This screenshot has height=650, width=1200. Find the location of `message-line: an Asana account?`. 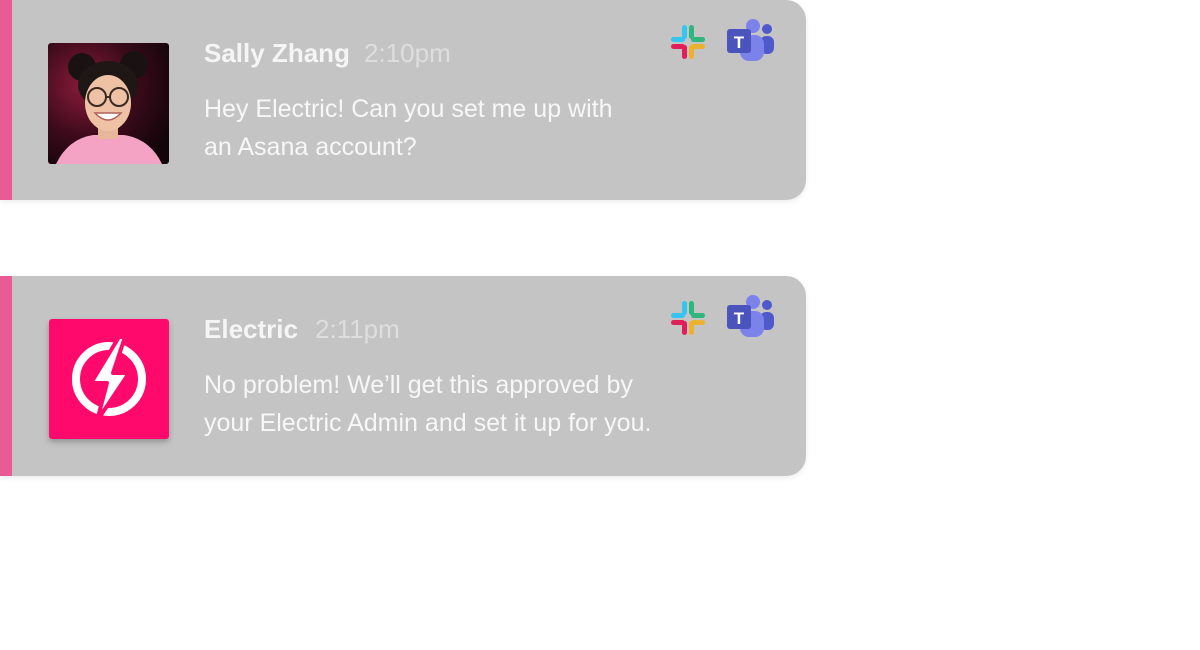

message-line: an Asana account? is located at coordinates (310, 147).